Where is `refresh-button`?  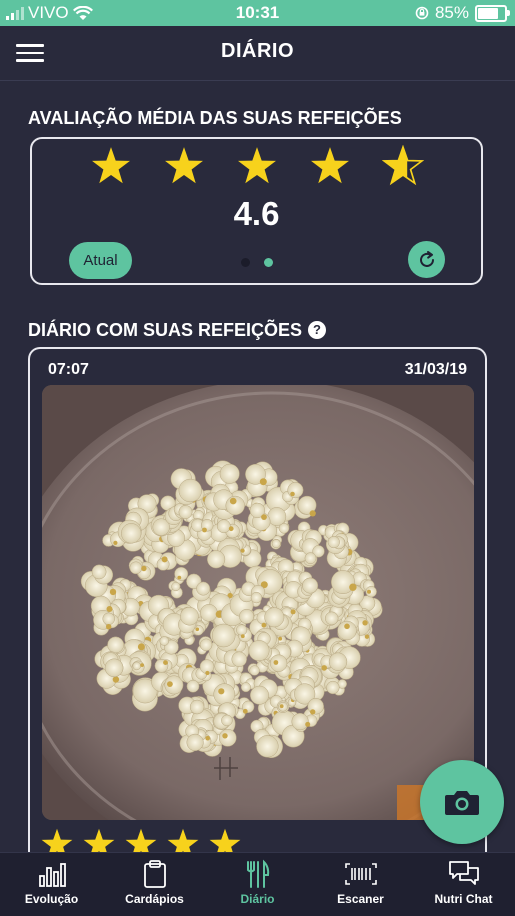
refresh-button is located at coordinates (426, 259).